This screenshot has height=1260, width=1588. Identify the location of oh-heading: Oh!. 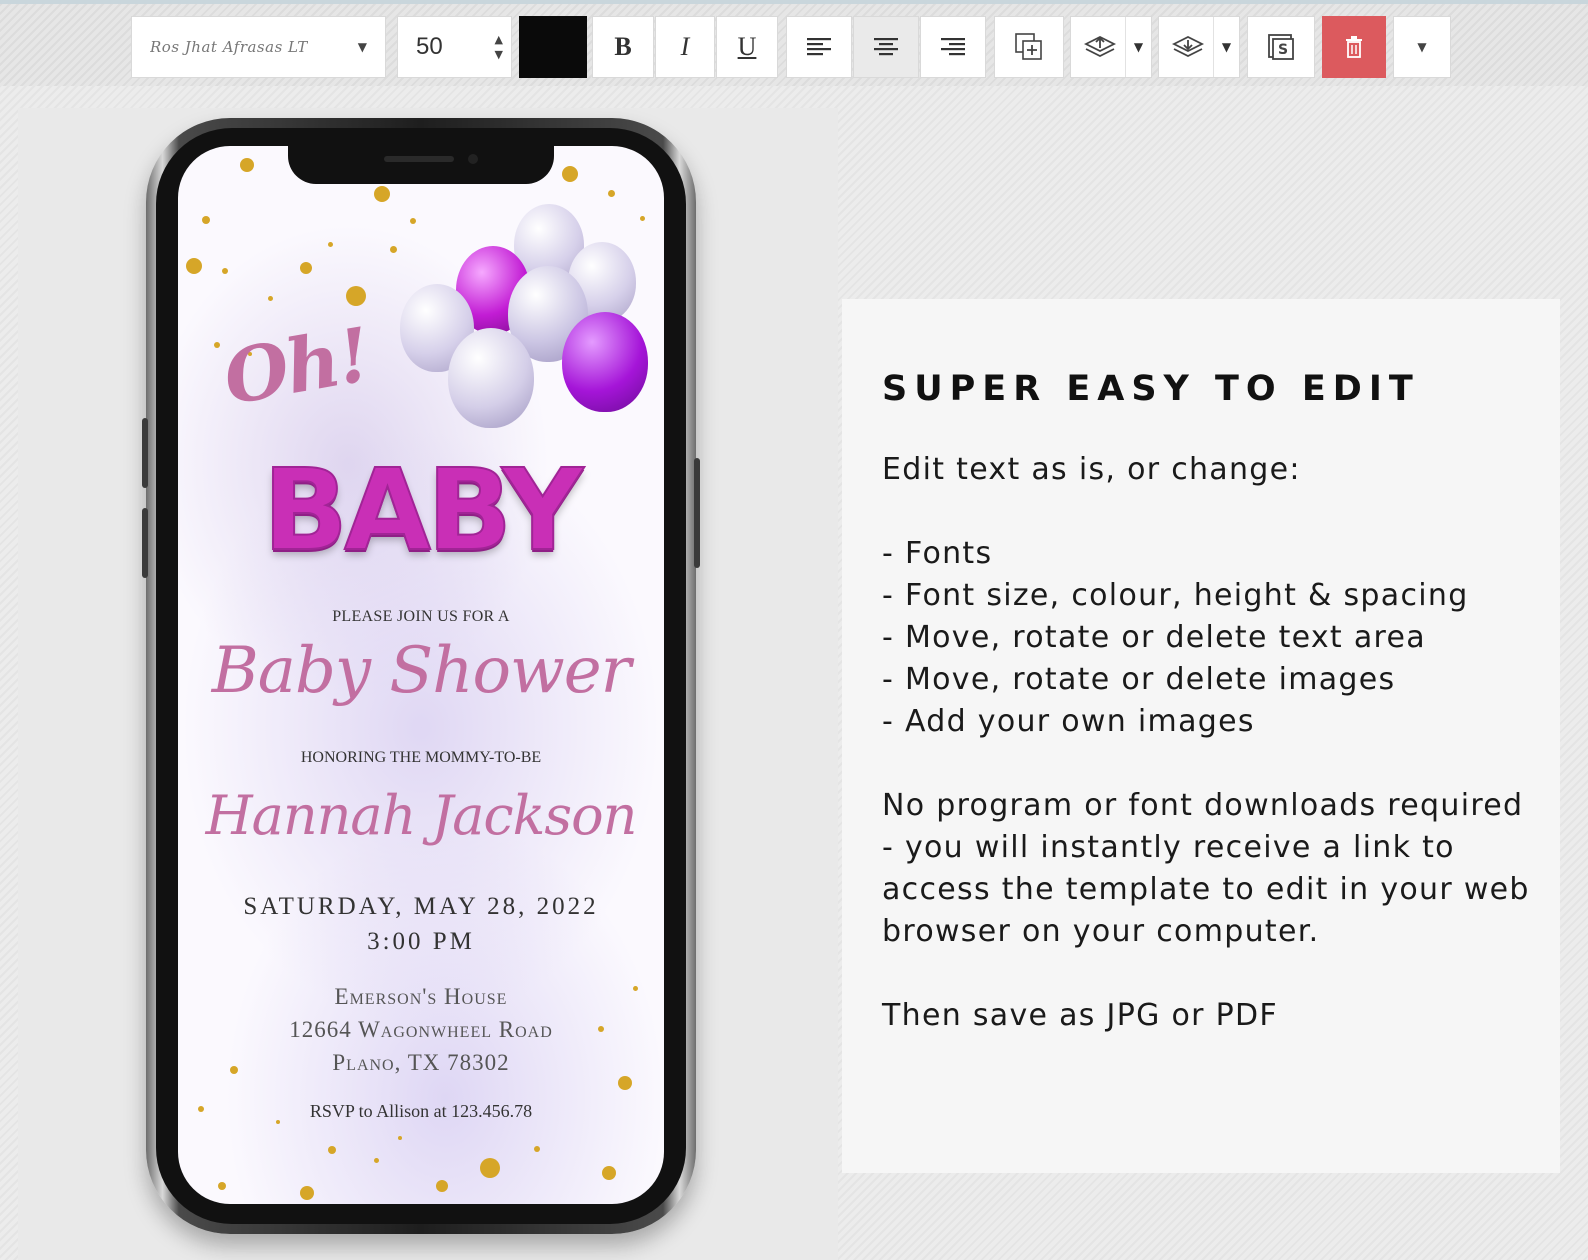
(296, 367).